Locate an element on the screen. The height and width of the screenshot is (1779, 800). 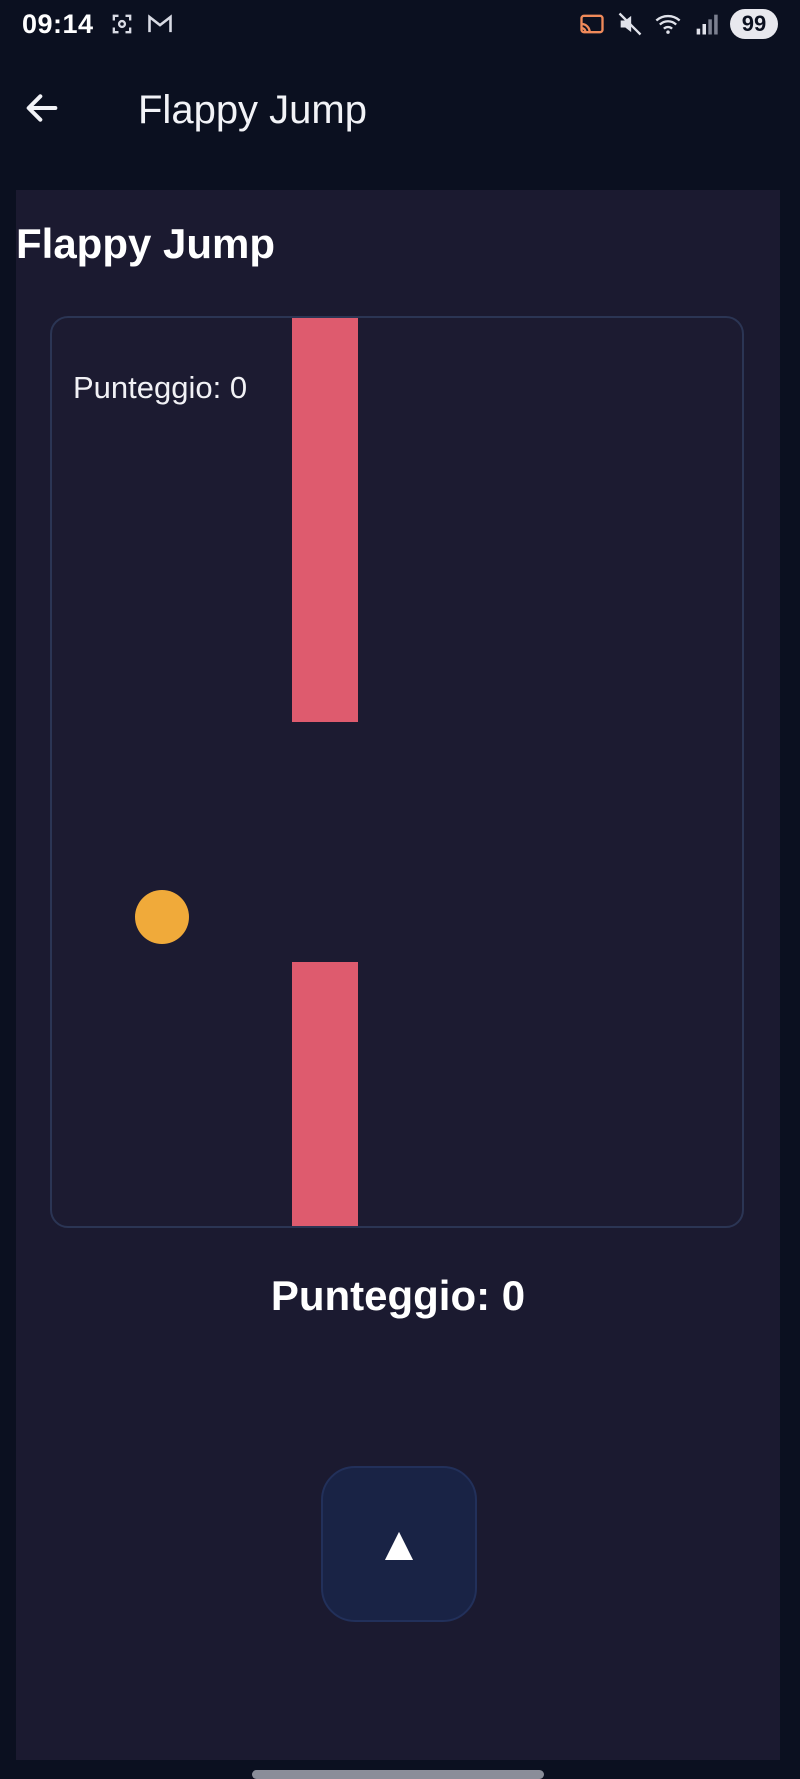
app-bar: Flappy Jump is located at coordinates (400, 112).